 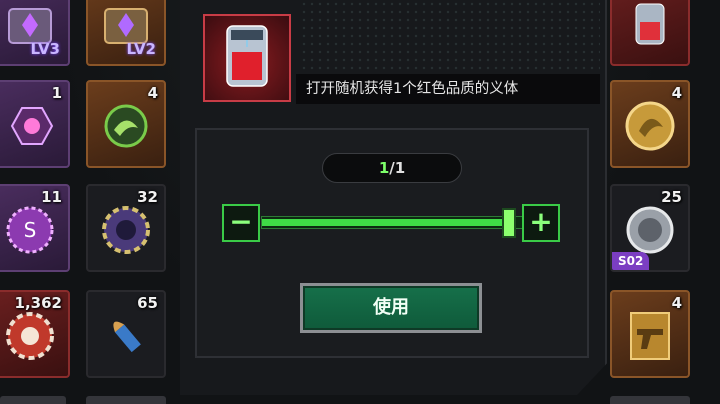 I want to click on poker-chip-icon, so click(x=126, y=229).